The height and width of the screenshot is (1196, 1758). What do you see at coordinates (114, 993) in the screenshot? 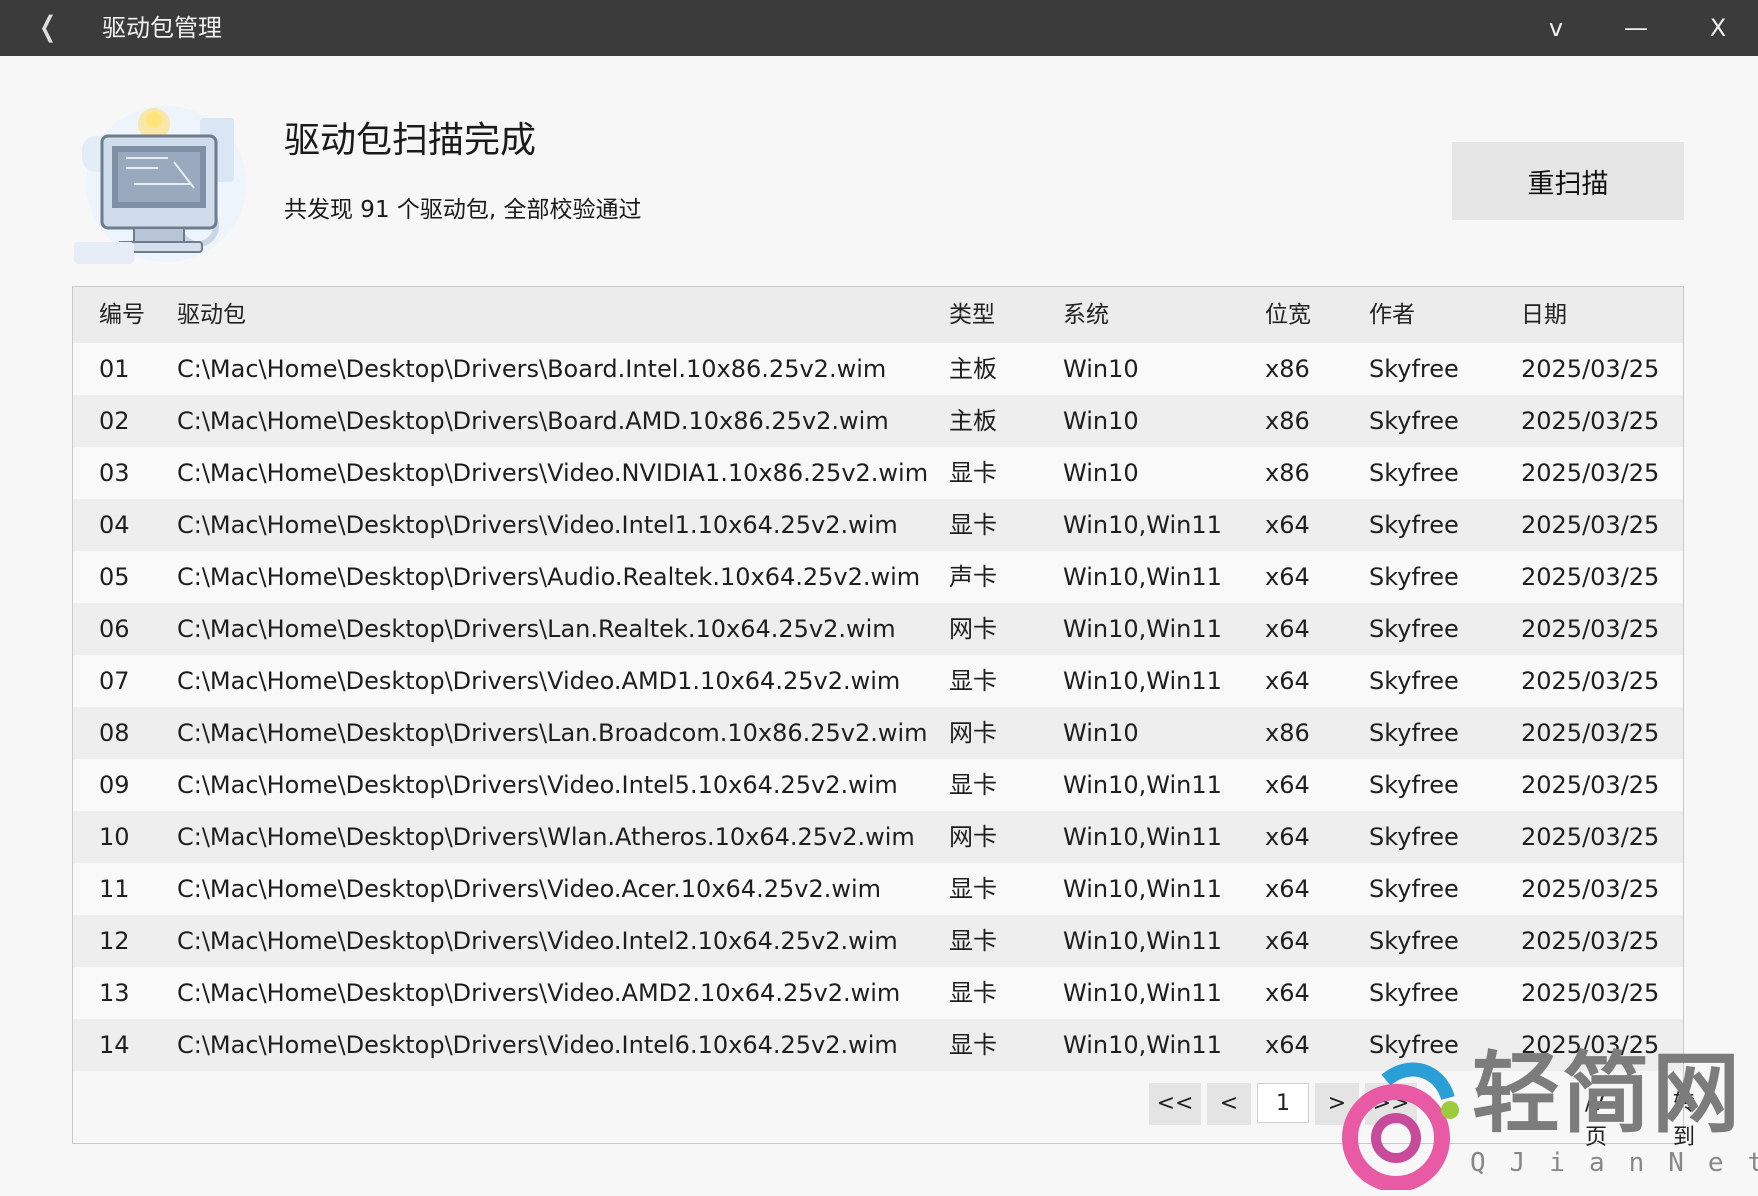
I see `row-number: 13` at bounding box center [114, 993].